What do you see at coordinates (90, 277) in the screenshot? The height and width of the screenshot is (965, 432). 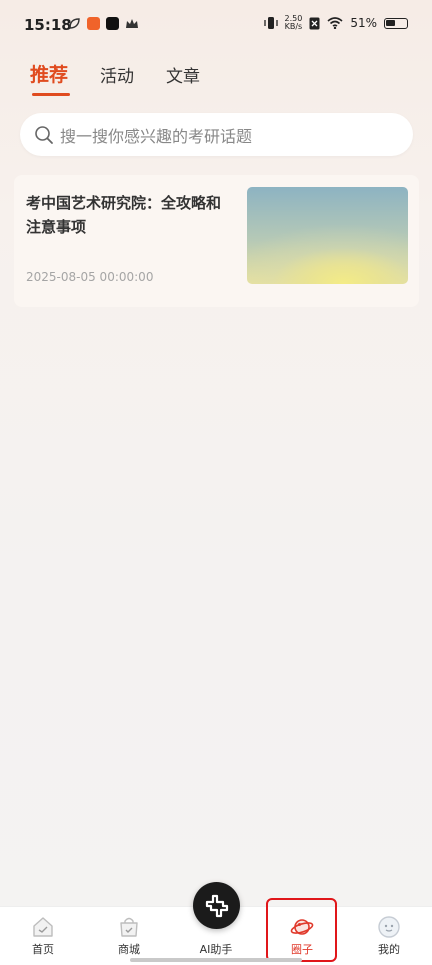 I see `article-date: 2025-08-05 00:00:00` at bounding box center [90, 277].